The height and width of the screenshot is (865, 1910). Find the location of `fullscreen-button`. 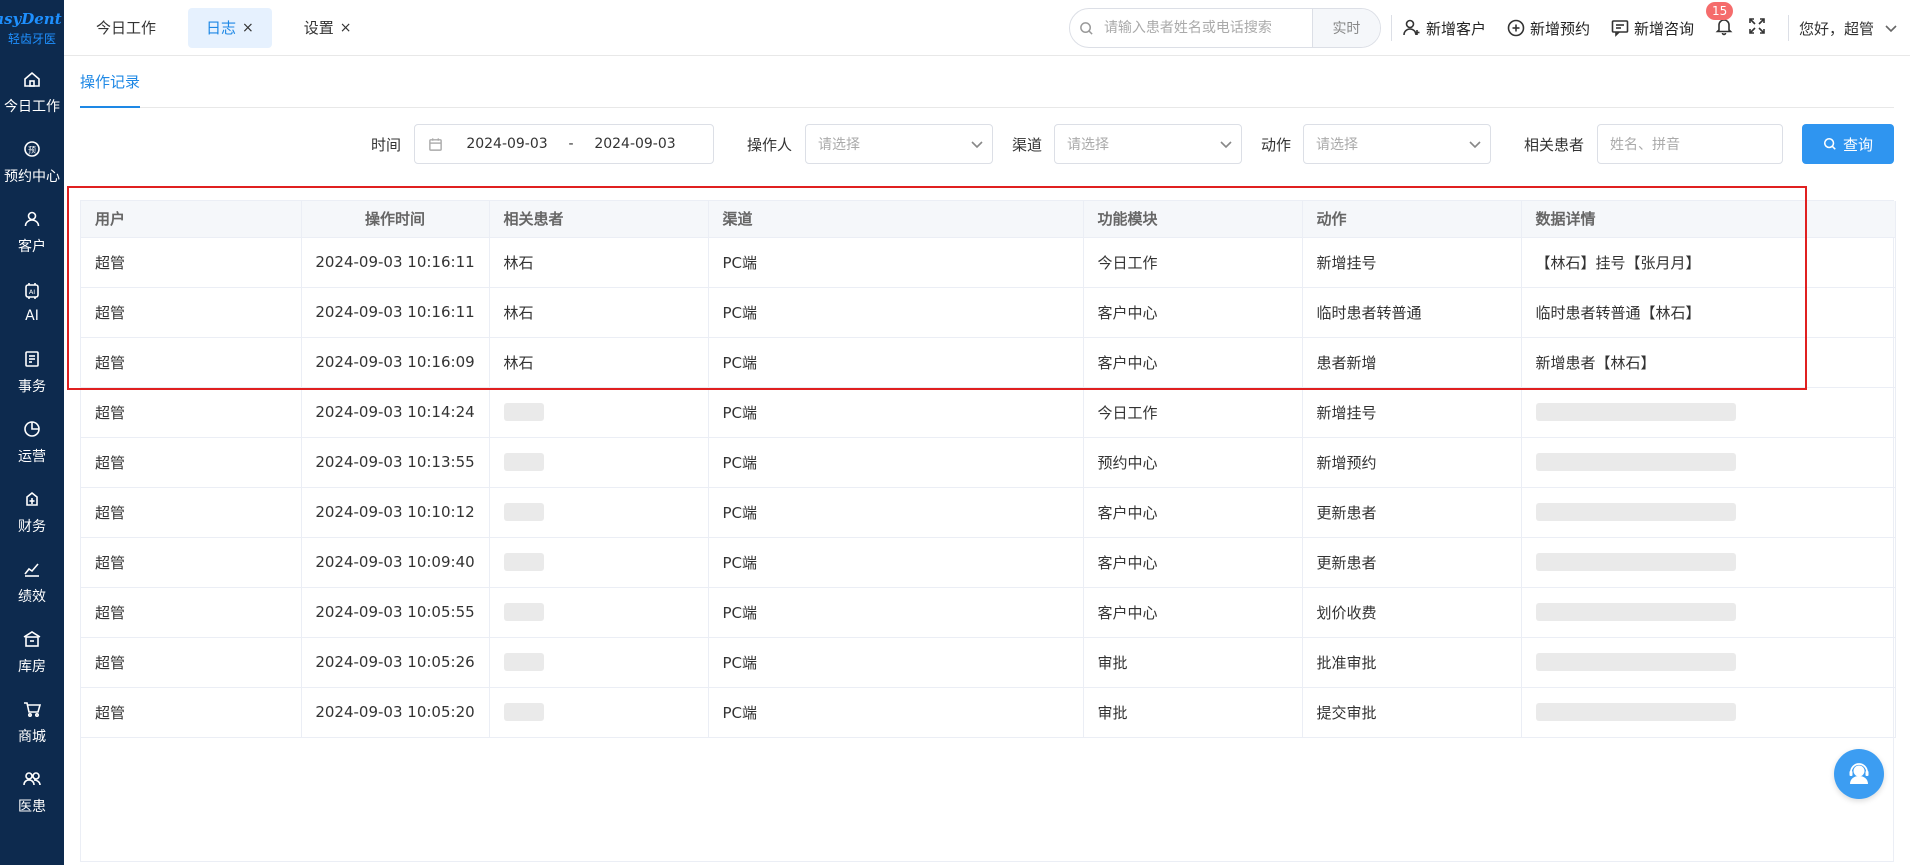

fullscreen-button is located at coordinates (1757, 28).